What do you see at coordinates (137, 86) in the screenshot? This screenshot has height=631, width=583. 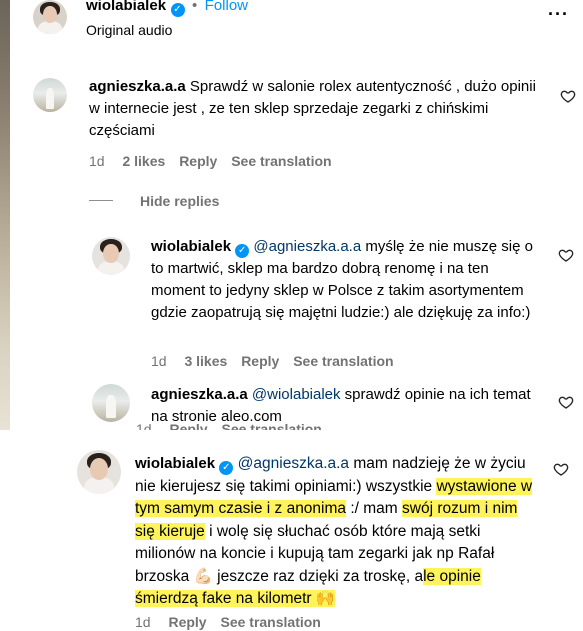 I see `comment-username: agnieszka.a.a` at bounding box center [137, 86].